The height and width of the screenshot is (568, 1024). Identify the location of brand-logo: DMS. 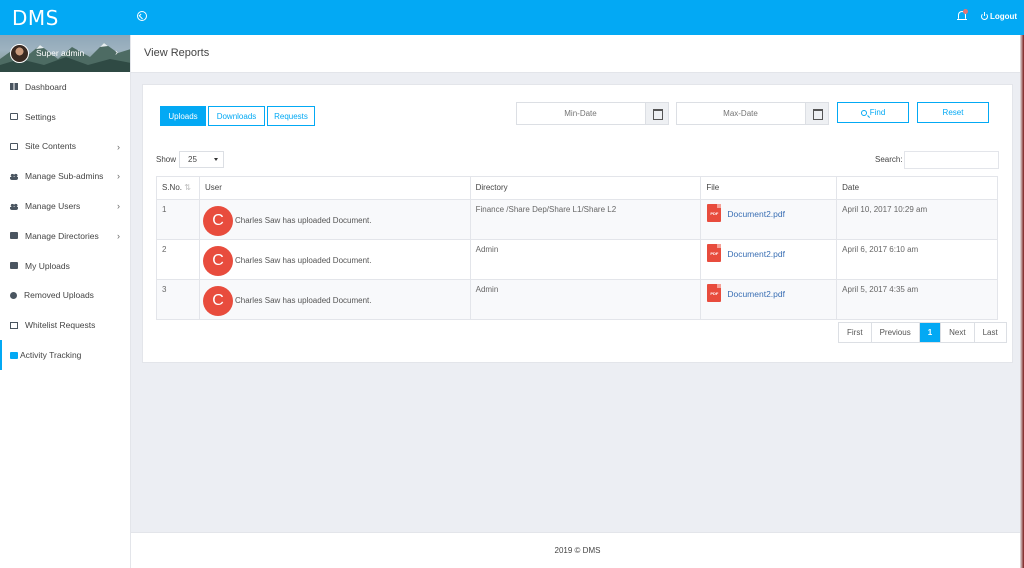
(35, 18).